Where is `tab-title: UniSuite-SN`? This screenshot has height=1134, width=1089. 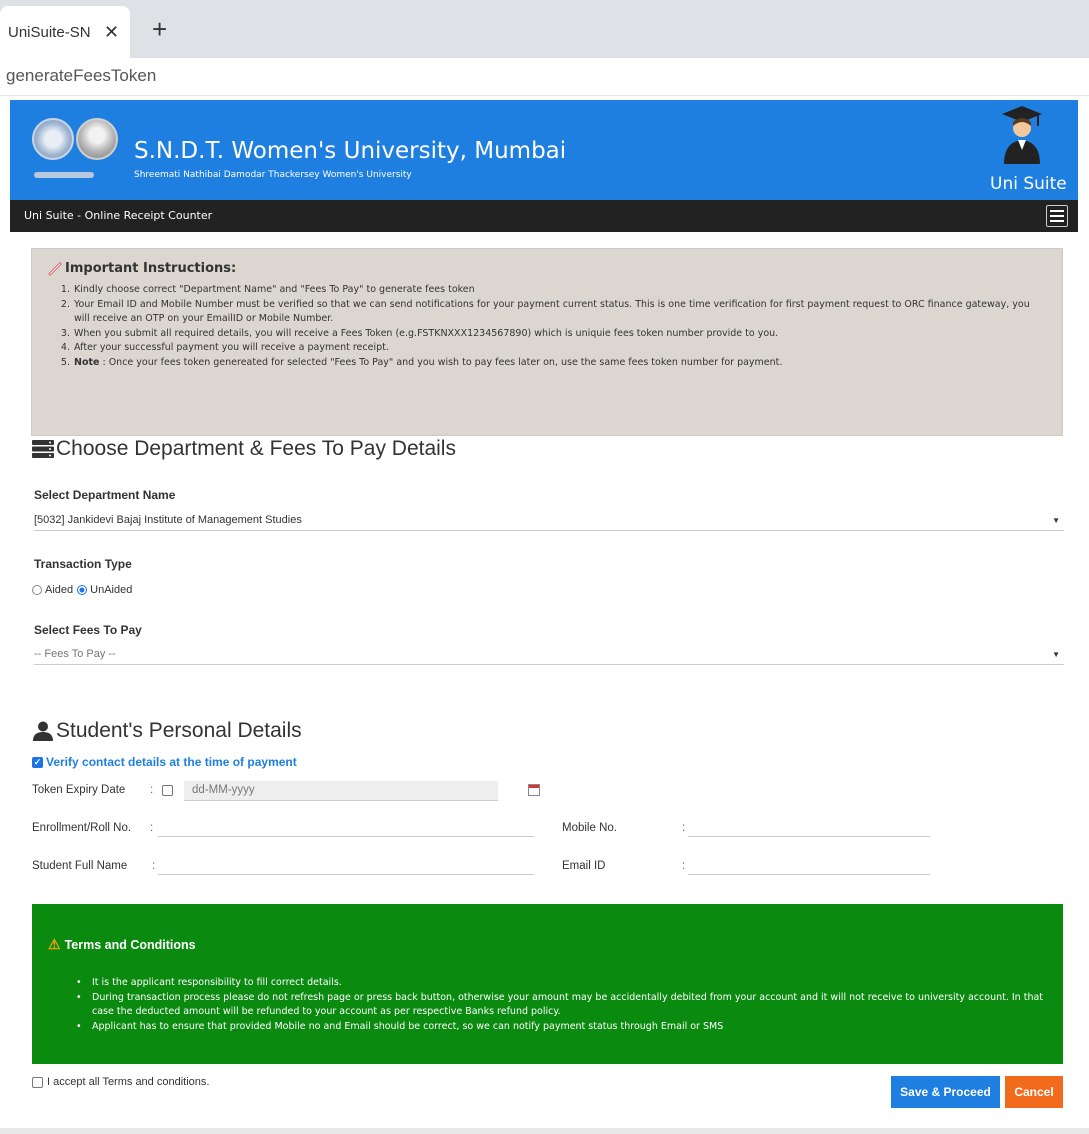
tab-title: UniSuite-SN is located at coordinates (49, 32).